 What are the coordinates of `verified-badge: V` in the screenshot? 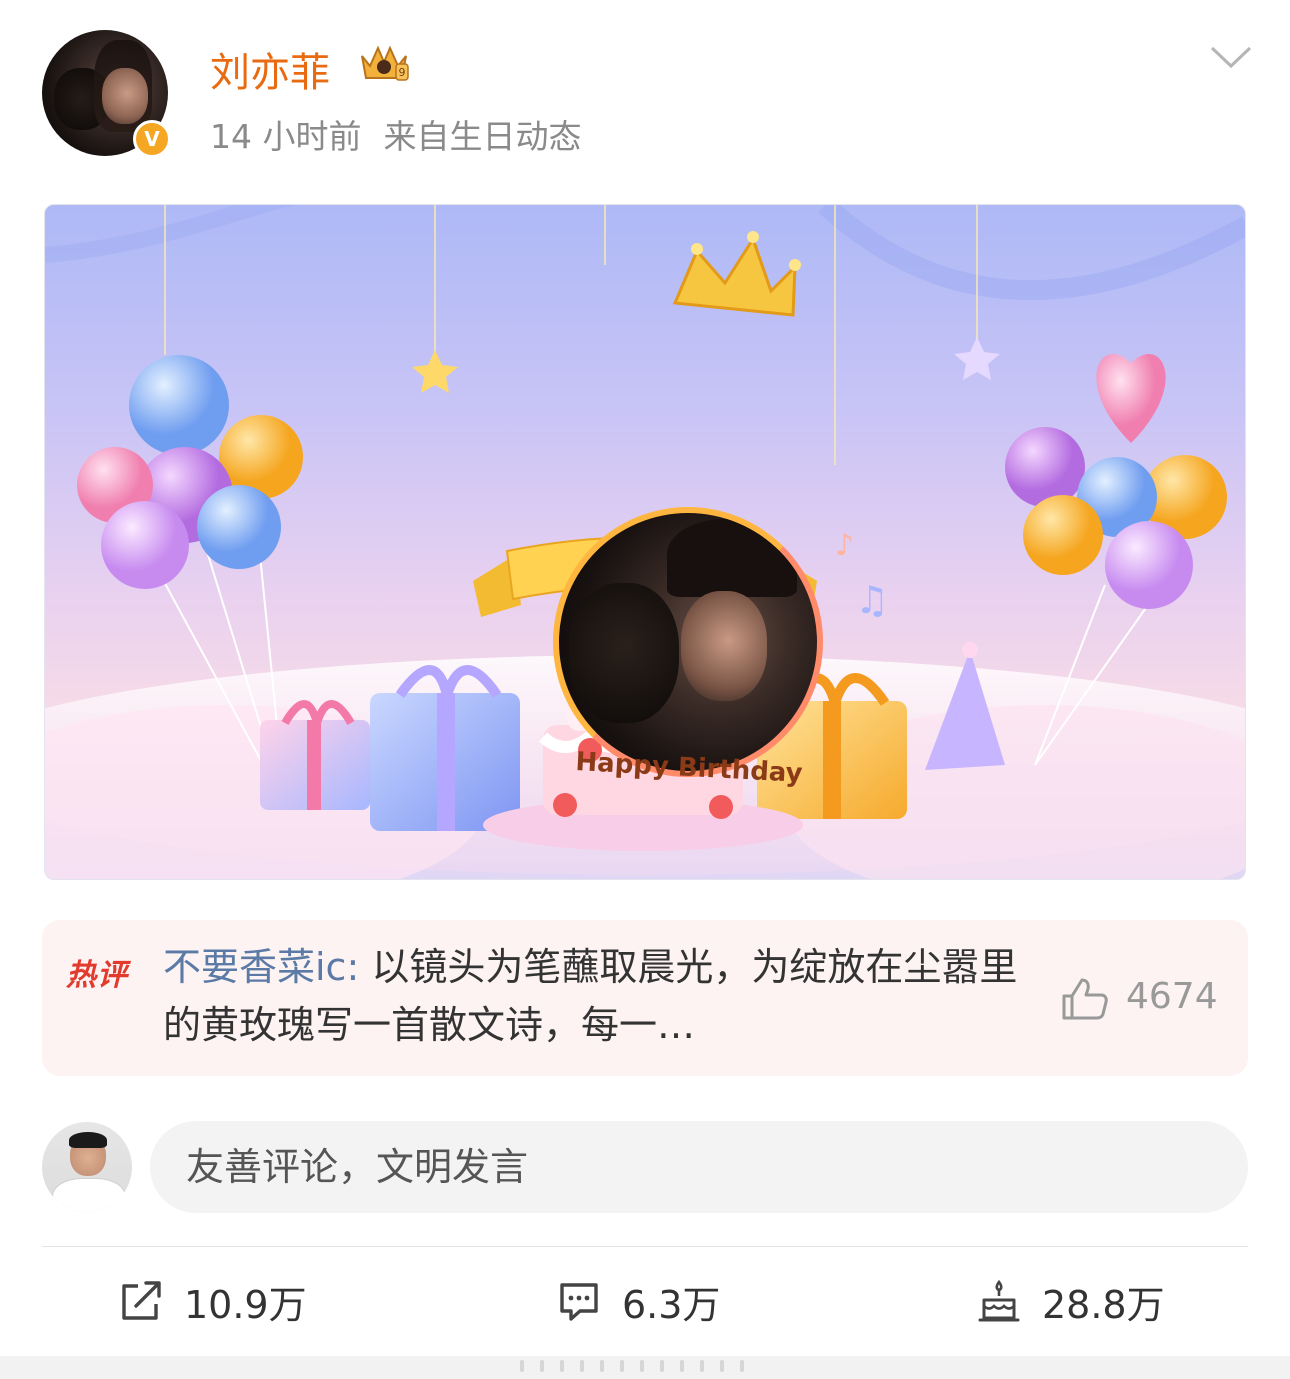 It's located at (152, 139).